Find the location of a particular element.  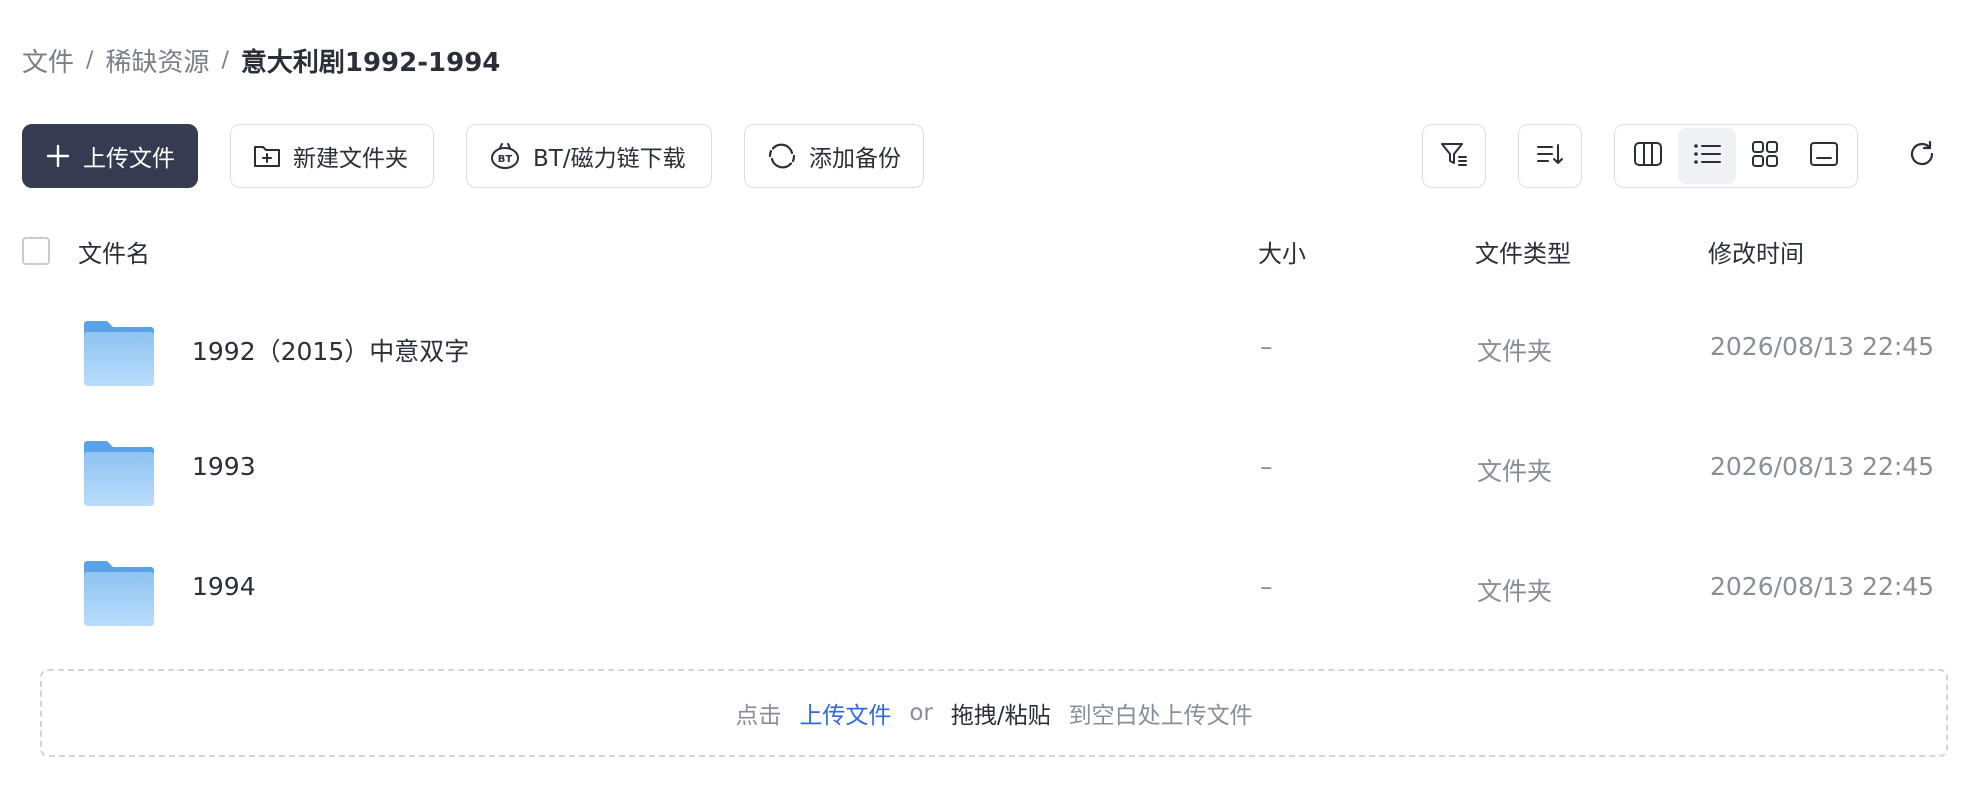

bt-download-button-label: BT/磁力链下载 is located at coordinates (609, 159).